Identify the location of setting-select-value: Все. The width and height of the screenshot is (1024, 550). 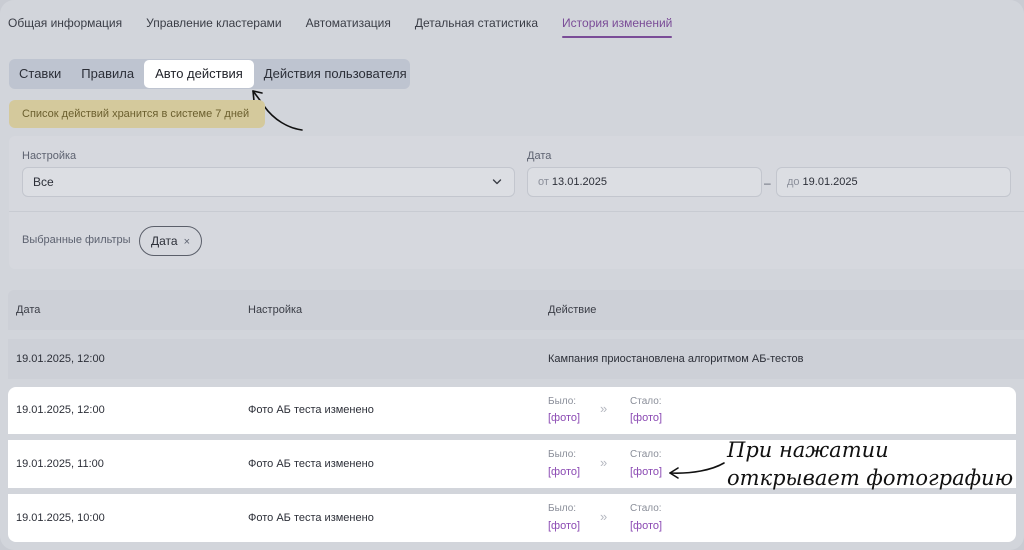
(43, 182).